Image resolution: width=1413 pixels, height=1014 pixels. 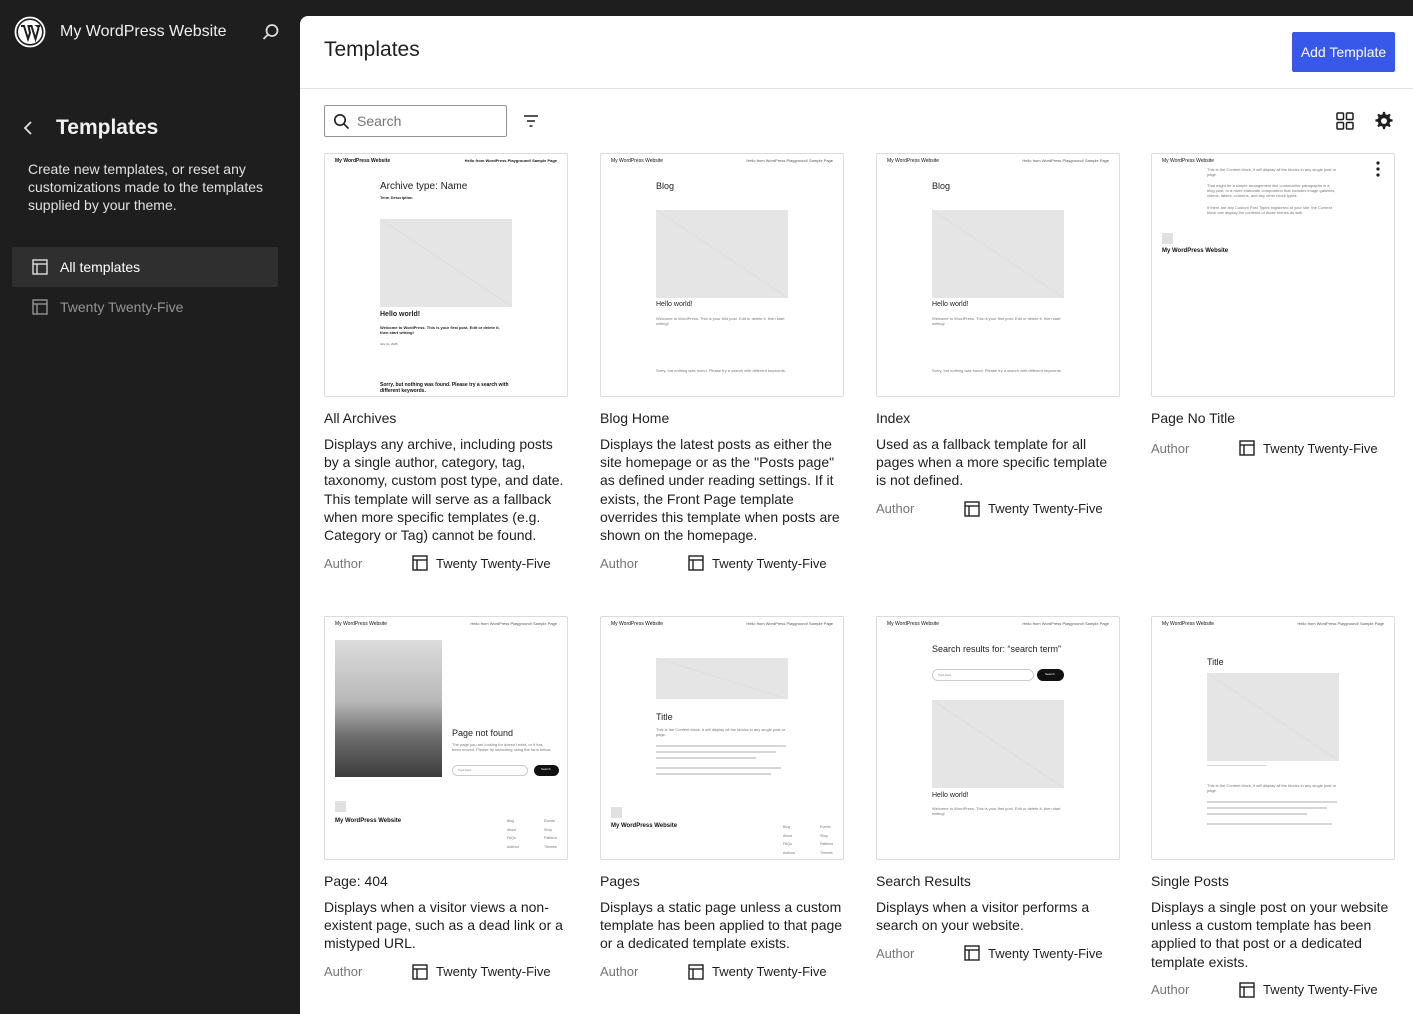 I want to click on search-input: Search, so click(x=415, y=121).